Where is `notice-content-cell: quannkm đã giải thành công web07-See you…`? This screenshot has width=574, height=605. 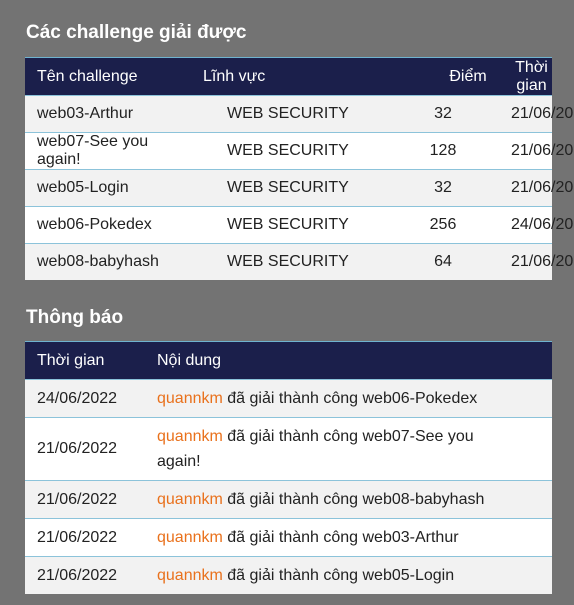 notice-content-cell: quannkm đã giải thành công web07-See you… is located at coordinates (354, 449).